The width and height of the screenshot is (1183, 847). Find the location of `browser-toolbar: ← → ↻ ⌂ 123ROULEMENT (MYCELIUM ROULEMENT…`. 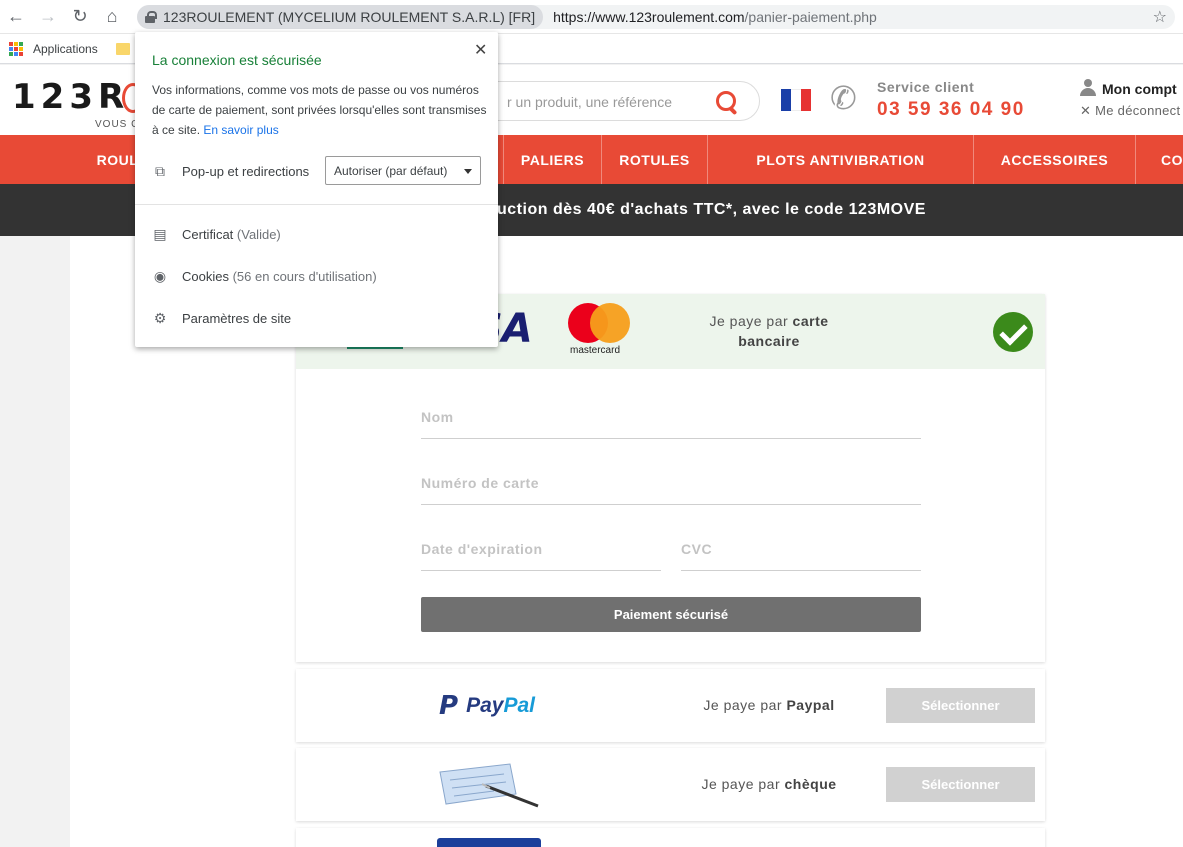

browser-toolbar: ← → ↻ ⌂ 123ROULEMENT (MYCELIUM ROULEMENT… is located at coordinates (591, 17).